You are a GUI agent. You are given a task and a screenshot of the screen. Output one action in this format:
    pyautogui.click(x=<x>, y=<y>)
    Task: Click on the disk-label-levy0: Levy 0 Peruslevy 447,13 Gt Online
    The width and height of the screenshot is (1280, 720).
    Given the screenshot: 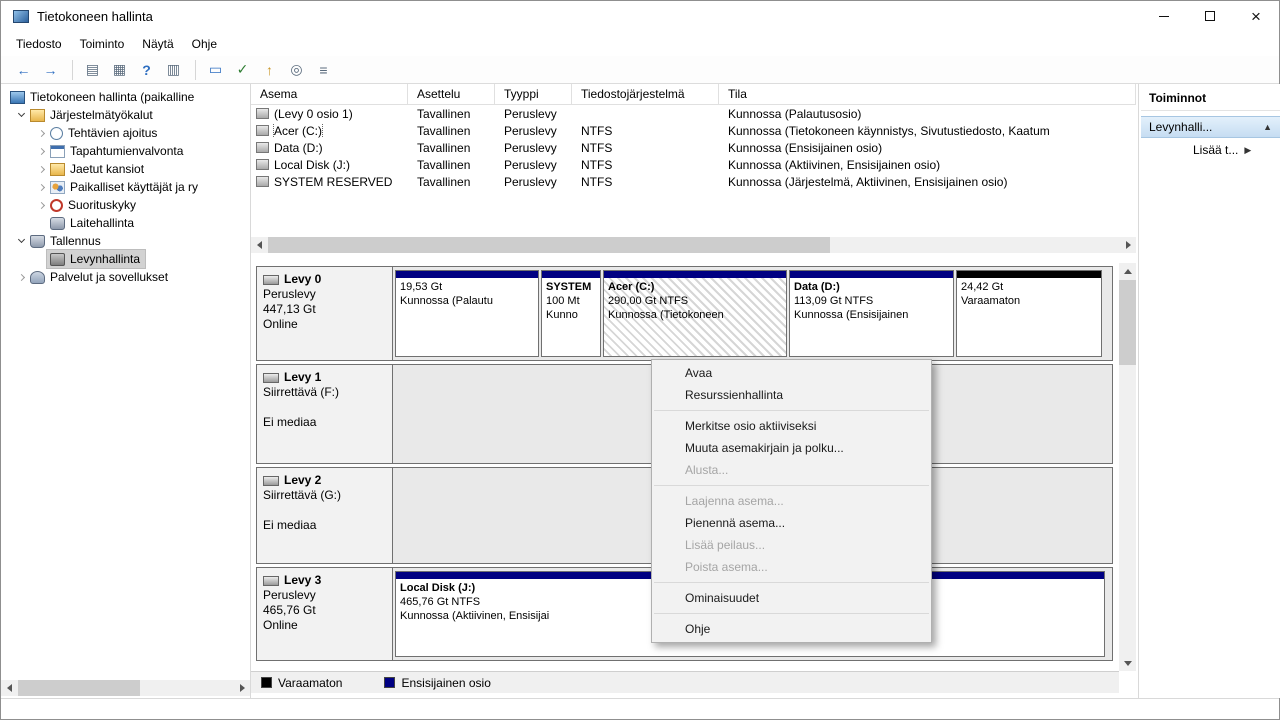 What is the action you would take?
    pyautogui.click(x=325, y=313)
    